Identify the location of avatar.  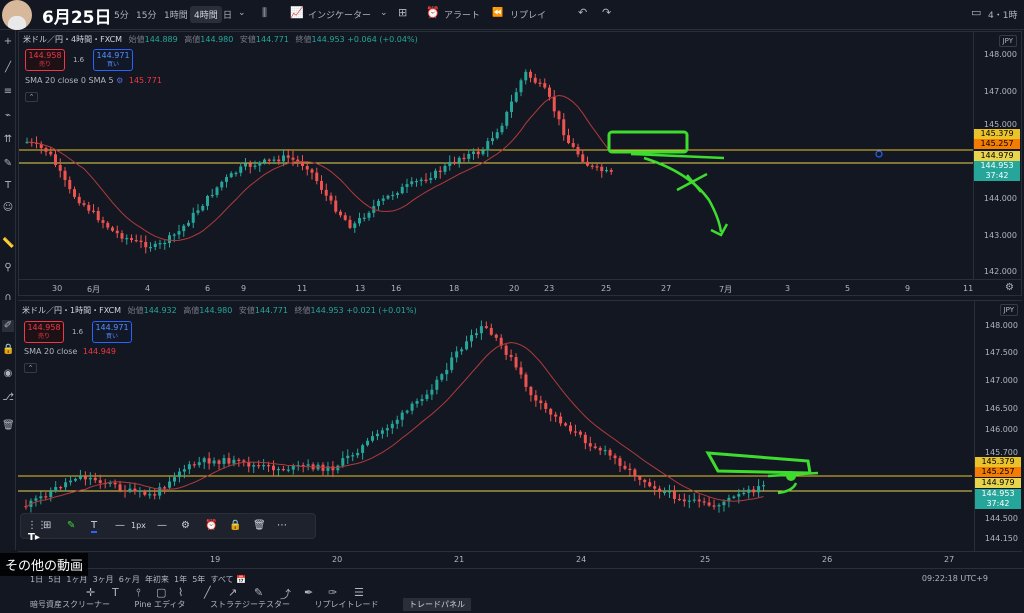
(17, 15).